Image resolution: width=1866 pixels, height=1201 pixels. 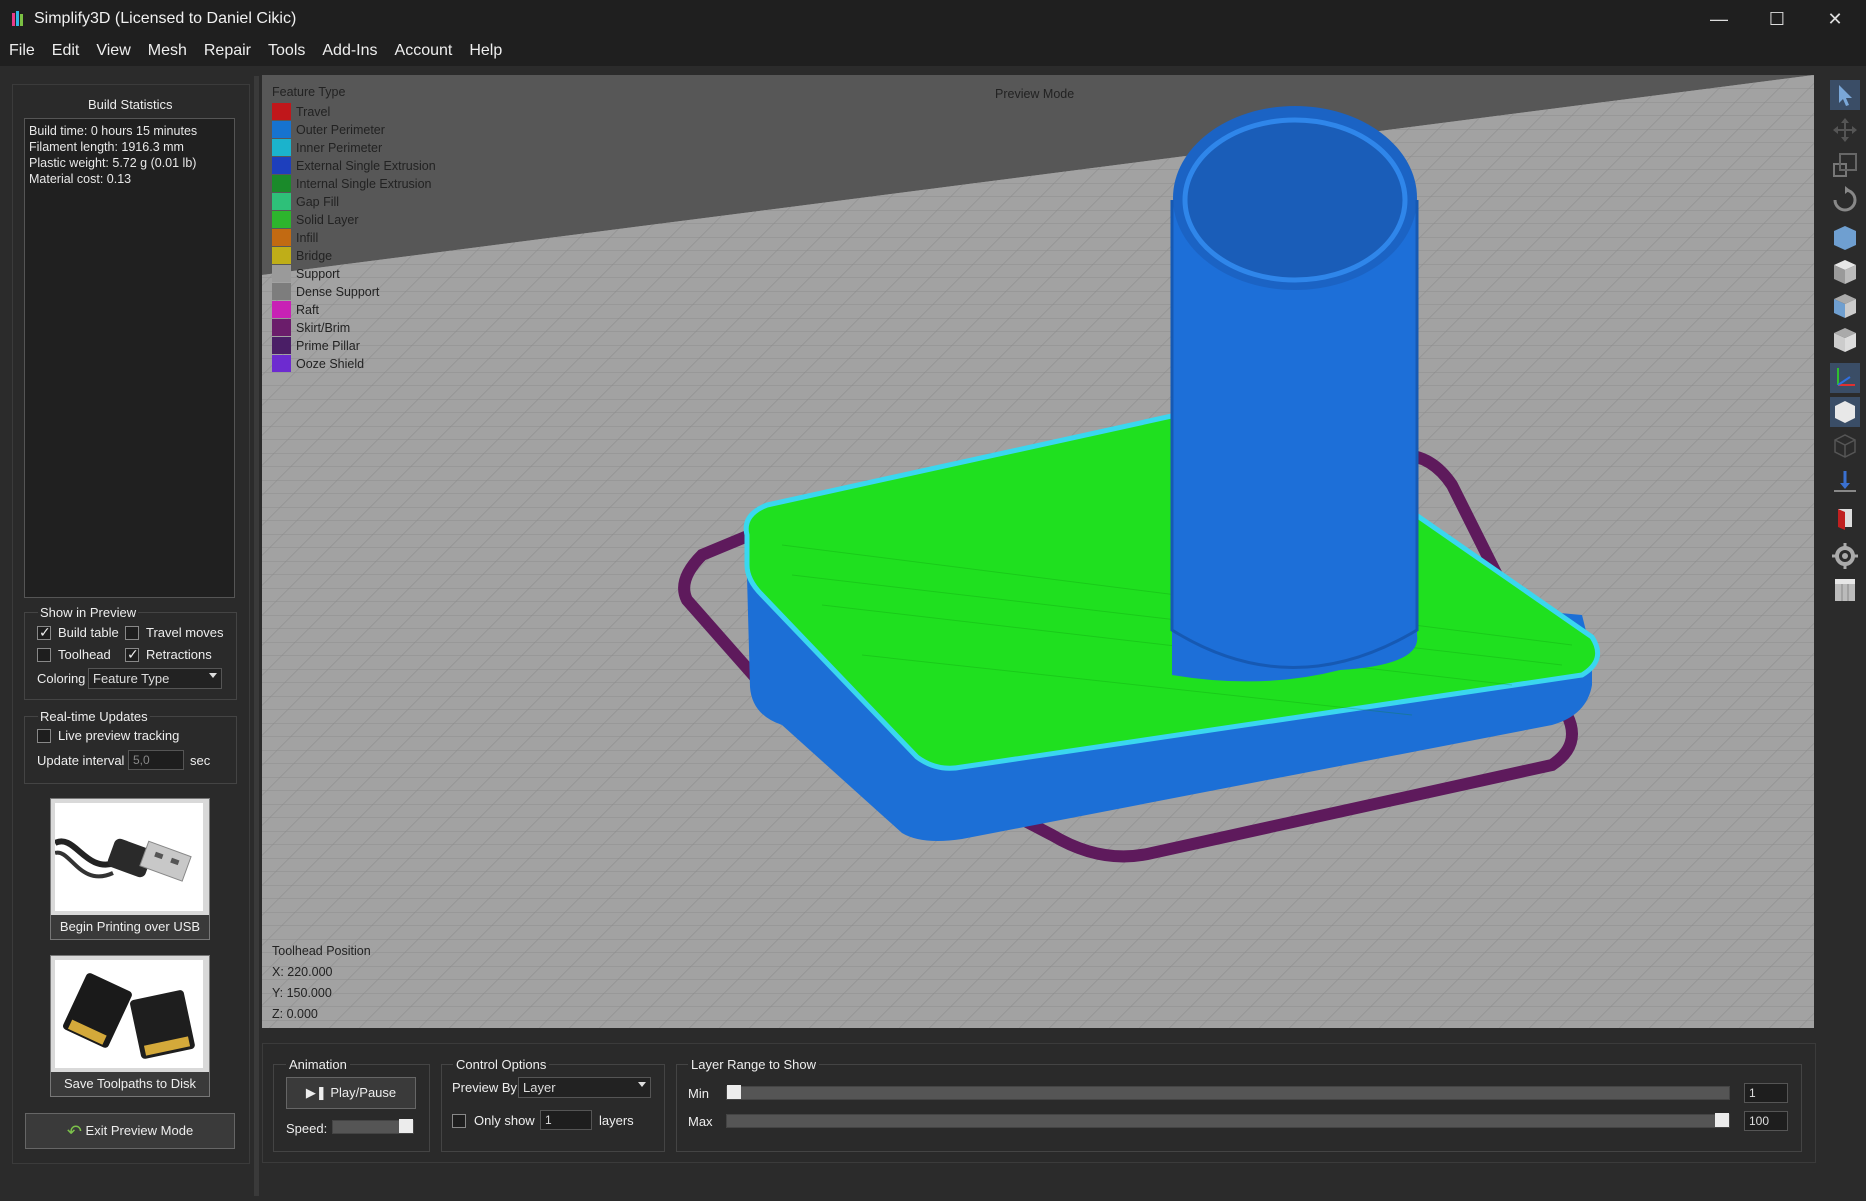 What do you see at coordinates (227, 49) in the screenshot?
I see `menu-repair: Repair` at bounding box center [227, 49].